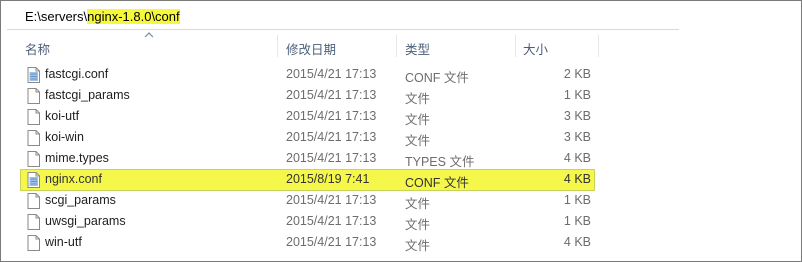 Image resolution: width=802 pixels, height=262 pixels. Describe the element at coordinates (56, 16) in the screenshot. I see `address-prefix: E:\servers\` at that location.